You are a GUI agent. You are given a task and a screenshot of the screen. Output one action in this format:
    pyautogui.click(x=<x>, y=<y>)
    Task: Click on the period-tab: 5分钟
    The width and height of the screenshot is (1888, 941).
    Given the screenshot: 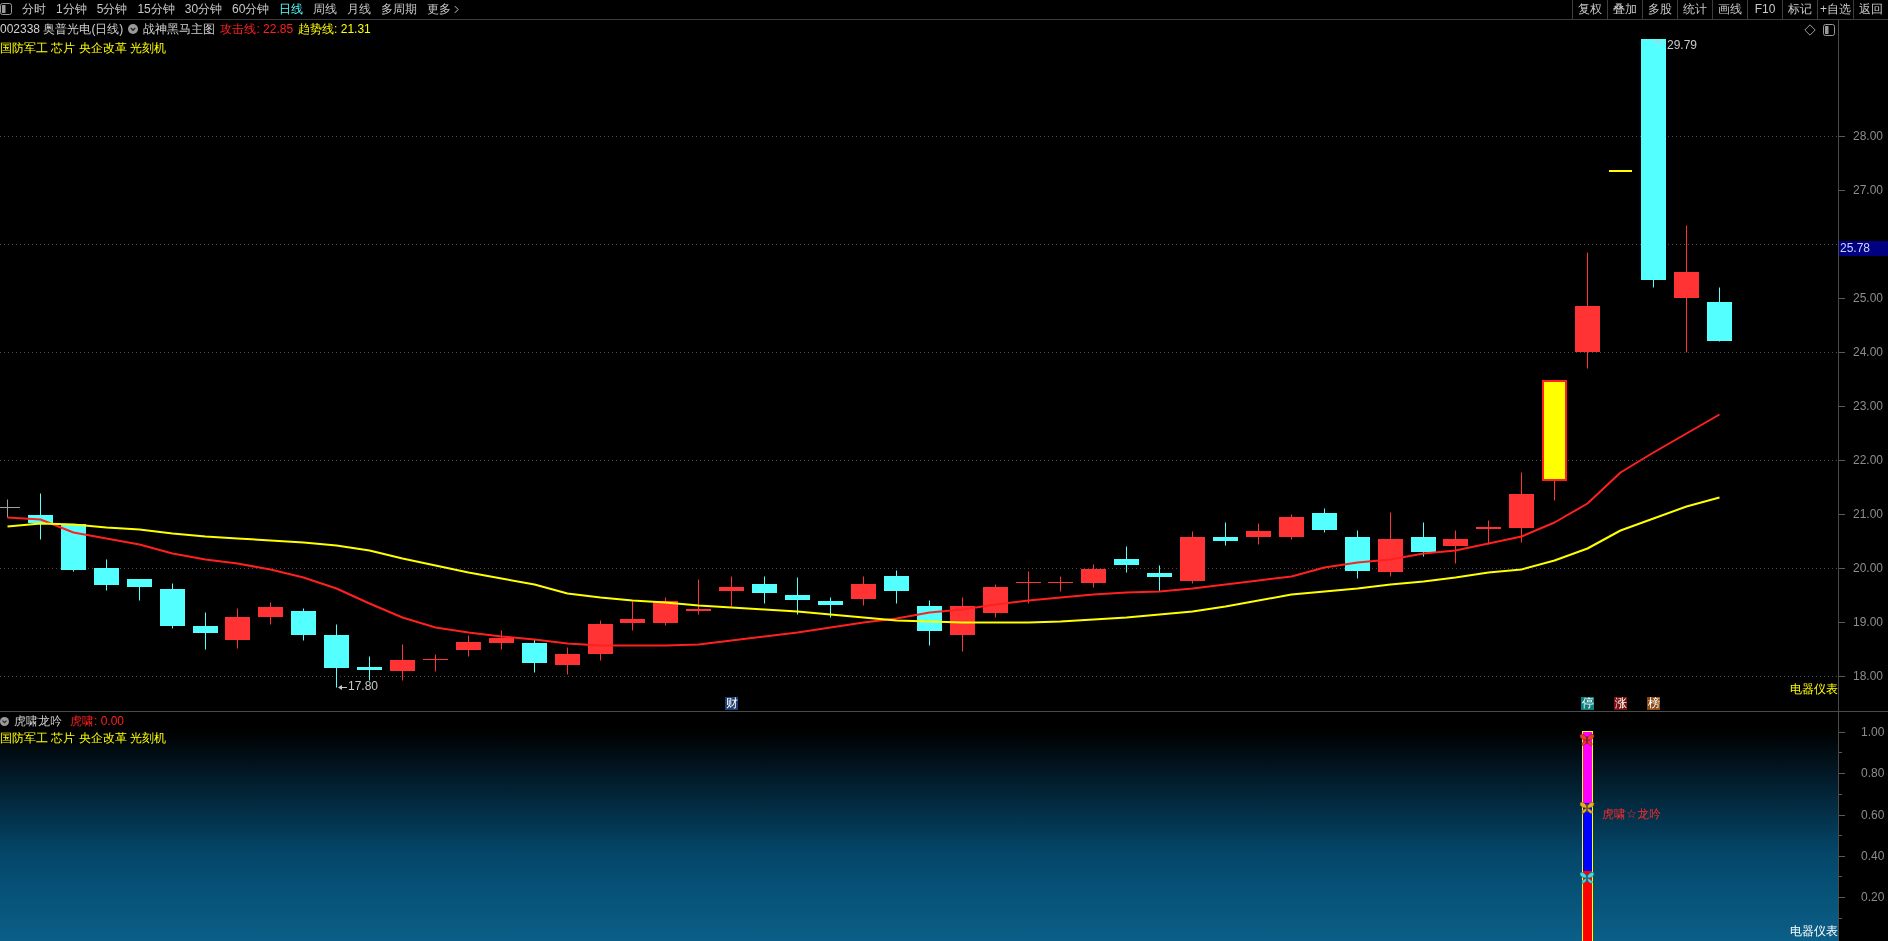 What is the action you would take?
    pyautogui.click(x=112, y=9)
    